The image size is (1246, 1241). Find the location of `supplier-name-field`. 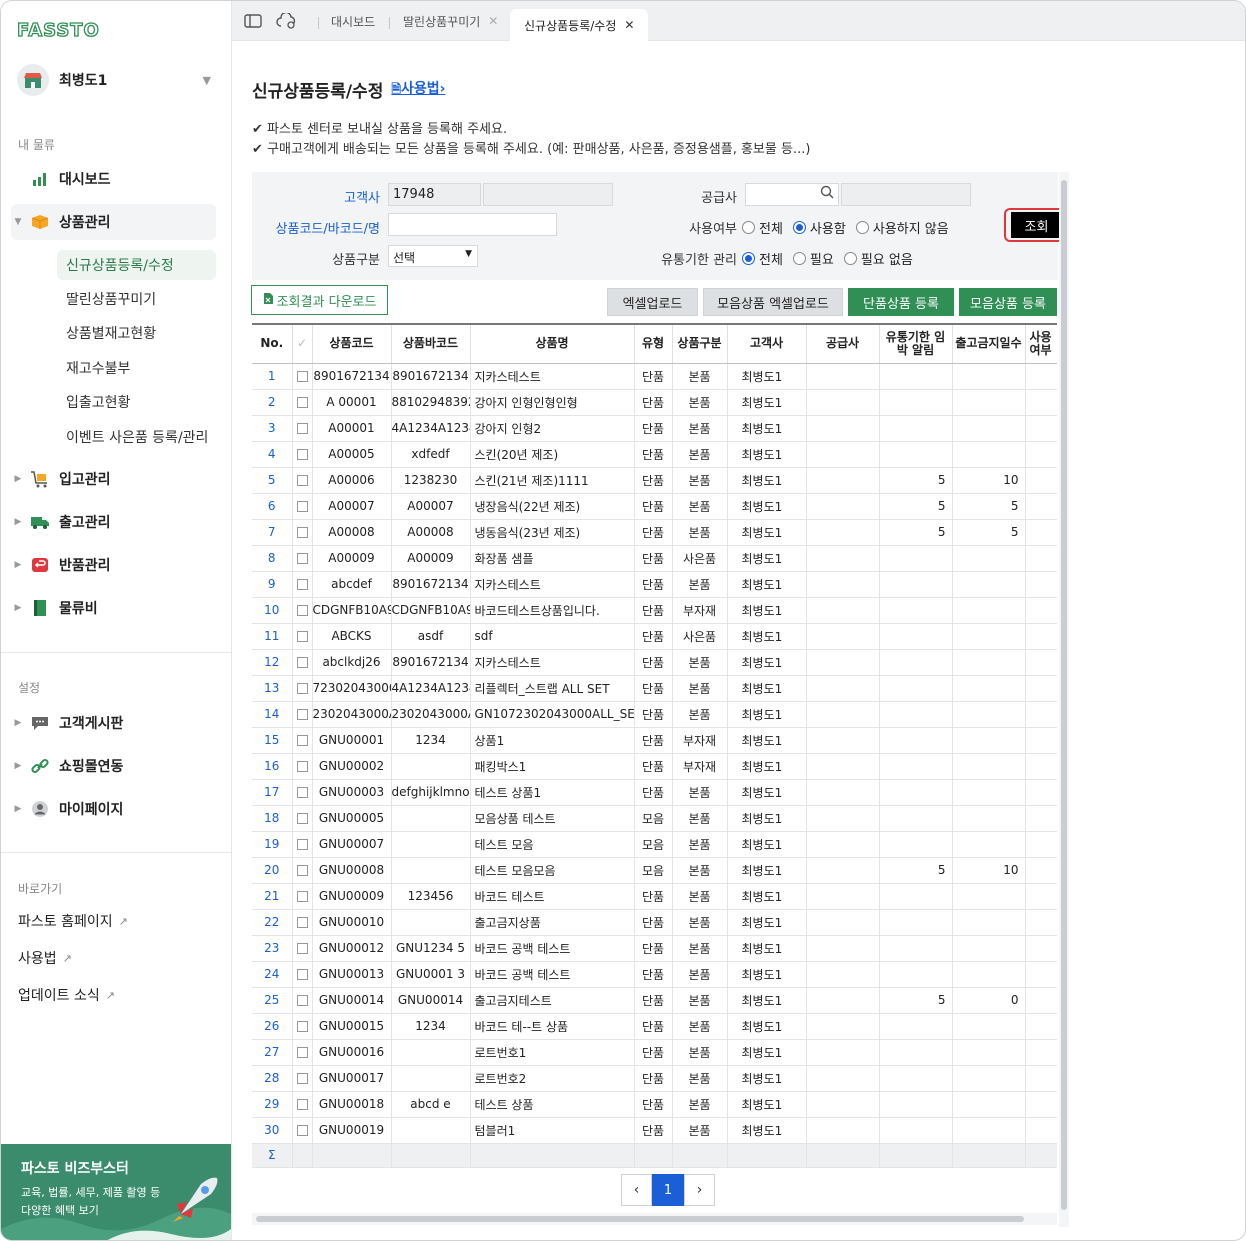

supplier-name-field is located at coordinates (906, 194).